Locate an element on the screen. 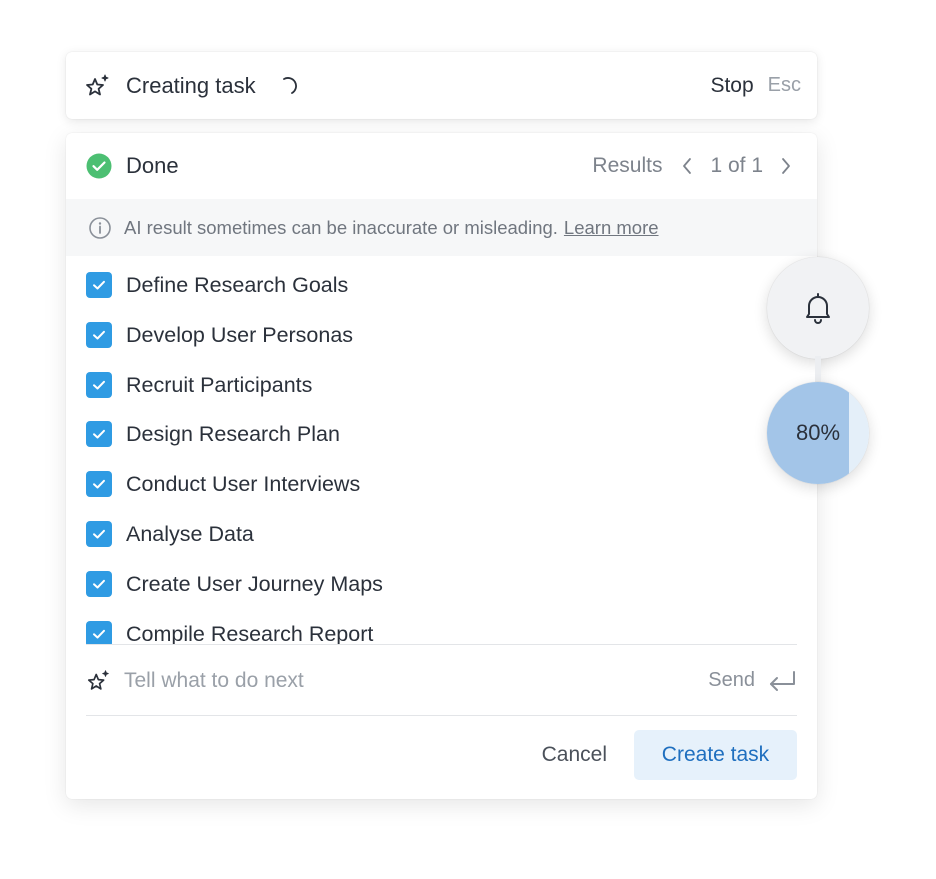  task-label: Create User Journey Maps is located at coordinates (254, 583).